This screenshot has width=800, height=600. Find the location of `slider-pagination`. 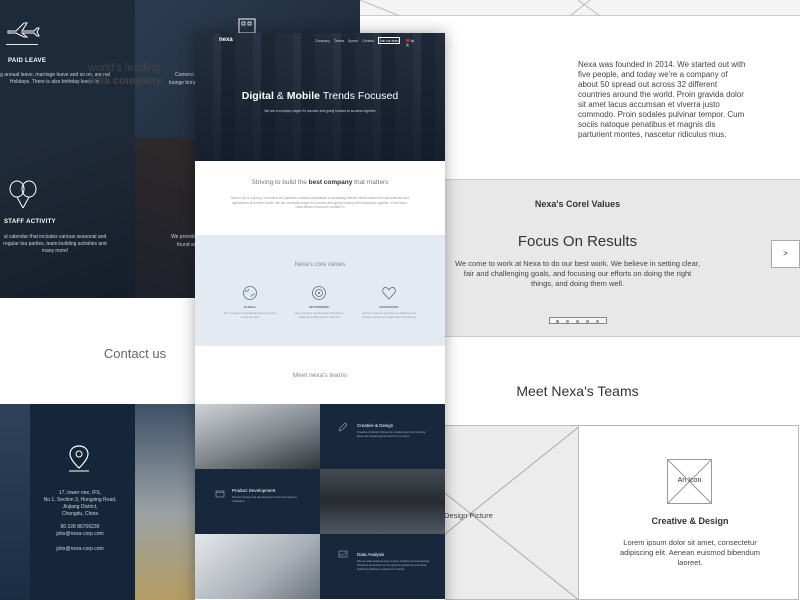

slider-pagination is located at coordinates (578, 320).